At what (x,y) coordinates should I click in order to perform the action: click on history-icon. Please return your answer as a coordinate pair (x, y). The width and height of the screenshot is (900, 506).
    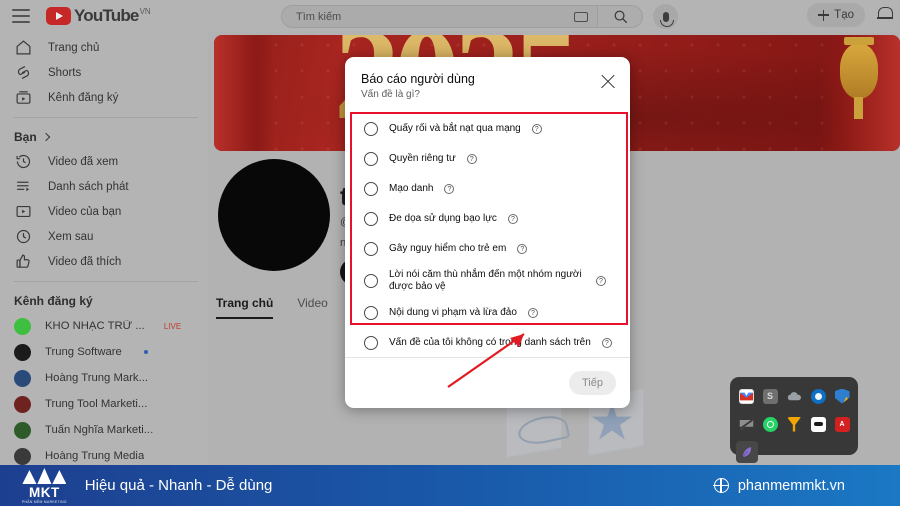
    Looking at the image, I should click on (23, 162).